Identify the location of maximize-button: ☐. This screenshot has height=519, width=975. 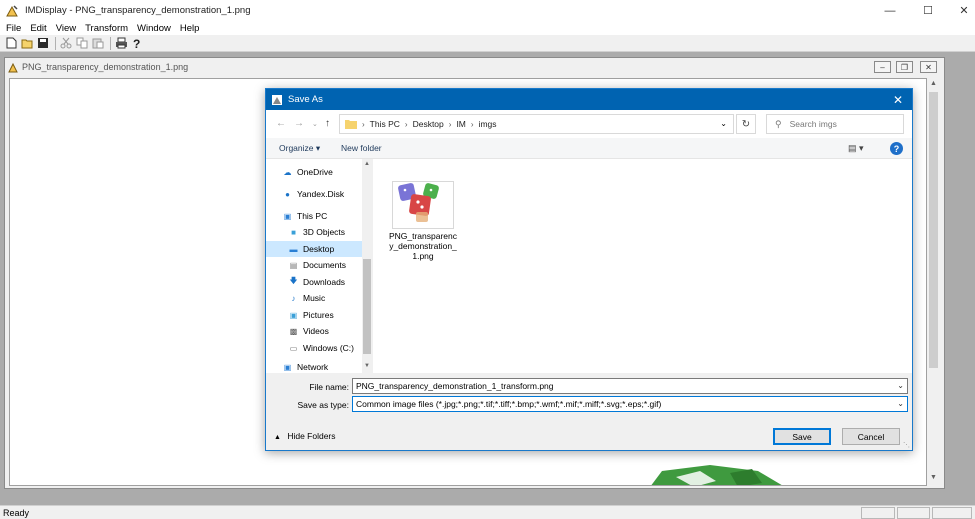
(928, 10).